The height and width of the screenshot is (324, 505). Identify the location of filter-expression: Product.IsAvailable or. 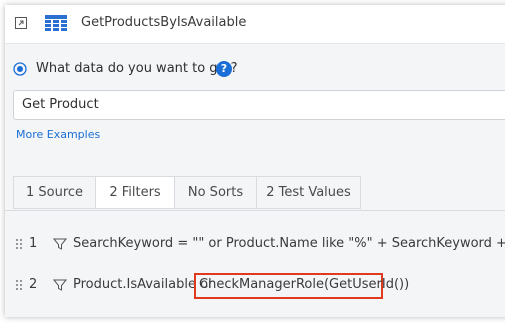
(143, 284).